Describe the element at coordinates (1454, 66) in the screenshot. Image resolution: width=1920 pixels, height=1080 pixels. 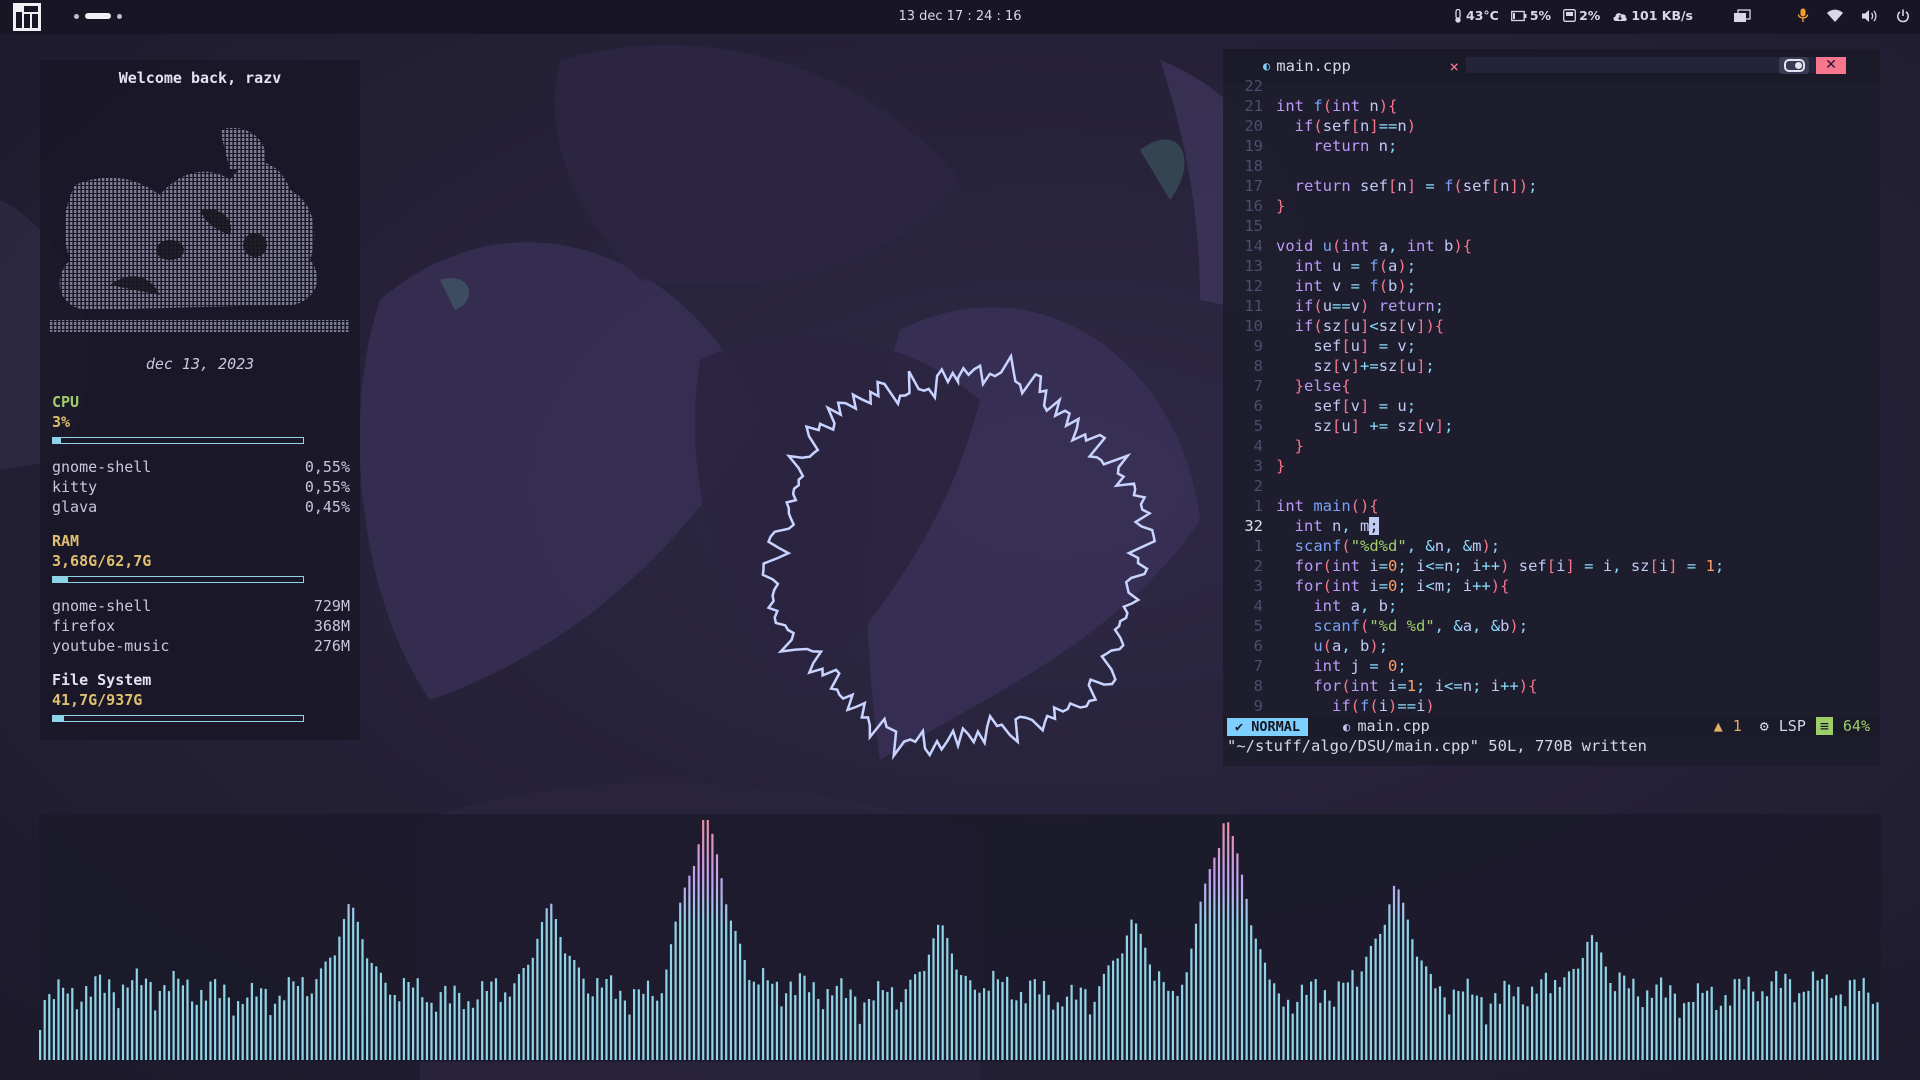
I see `tab-close-button: ×` at that location.